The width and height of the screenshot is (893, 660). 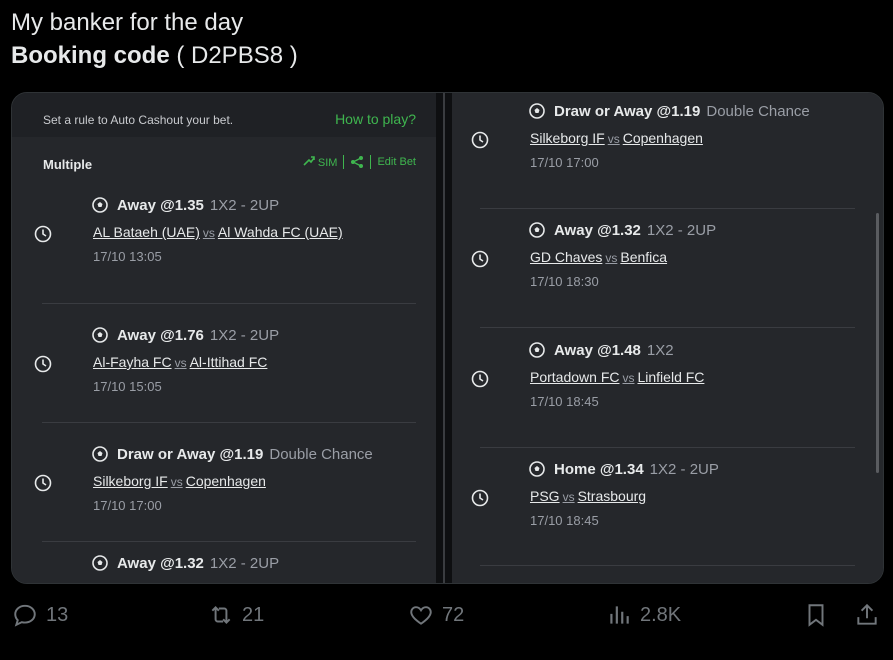 I want to click on bet-selection: Home @1.34 1X2 - 2UP, so click(x=636, y=469).